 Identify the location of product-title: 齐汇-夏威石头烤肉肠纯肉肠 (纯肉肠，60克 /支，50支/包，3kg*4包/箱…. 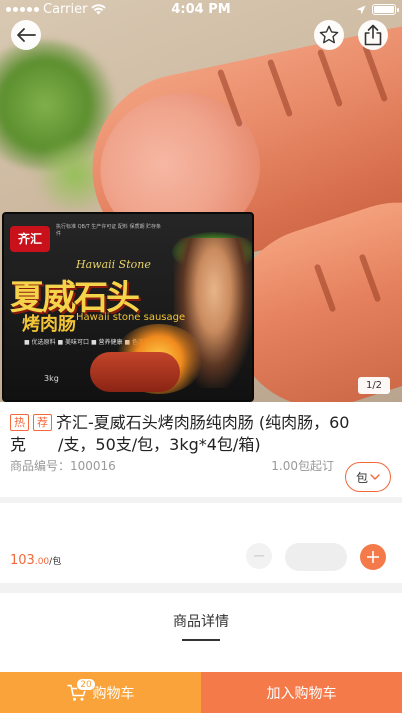
(180, 433).